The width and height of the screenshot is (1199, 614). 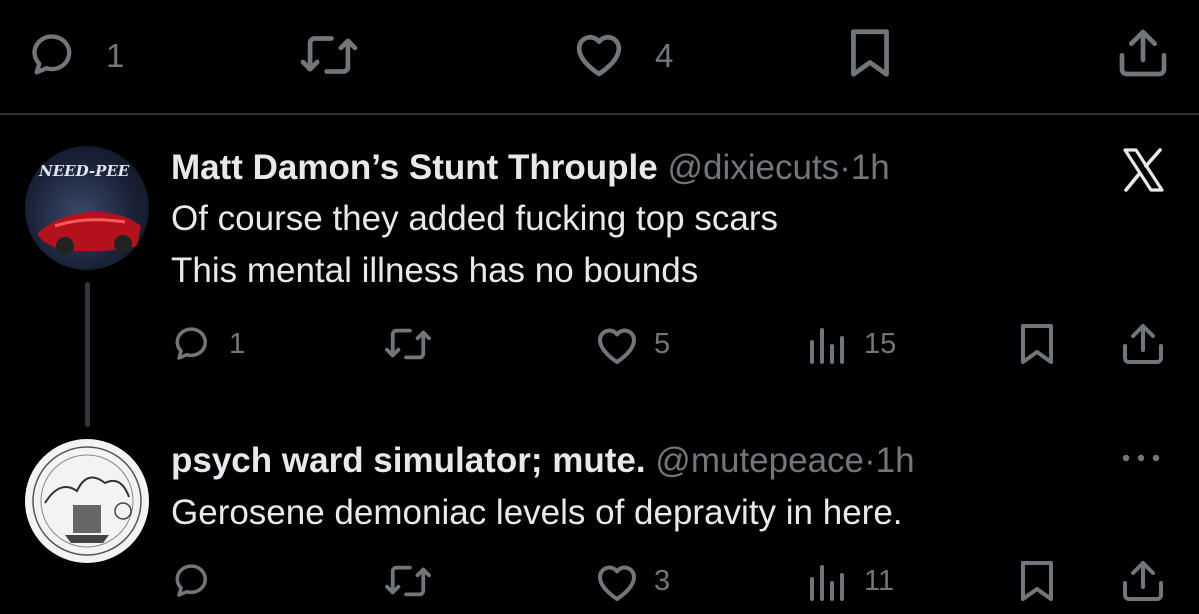 What do you see at coordinates (662, 344) in the screenshot?
I see `like-count: 5` at bounding box center [662, 344].